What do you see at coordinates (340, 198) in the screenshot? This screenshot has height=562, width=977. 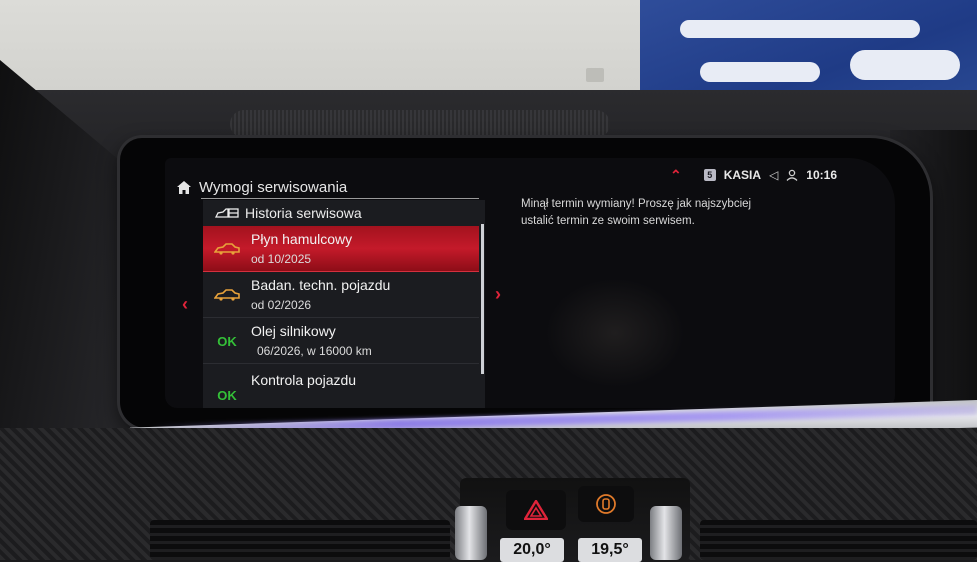 I see `title-divider` at bounding box center [340, 198].